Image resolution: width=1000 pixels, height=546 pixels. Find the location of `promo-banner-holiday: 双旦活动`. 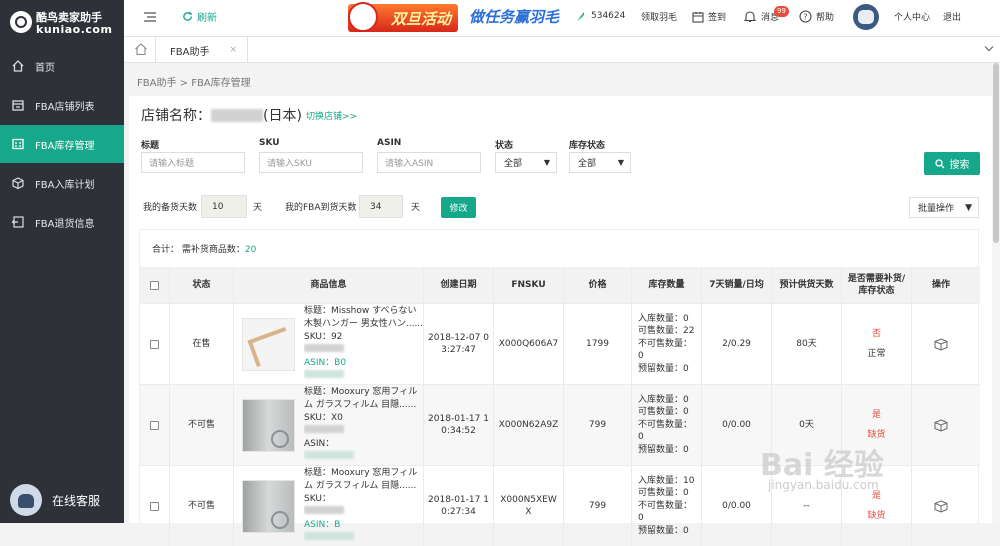

promo-banner-holiday: 双旦活动 is located at coordinates (403, 17).